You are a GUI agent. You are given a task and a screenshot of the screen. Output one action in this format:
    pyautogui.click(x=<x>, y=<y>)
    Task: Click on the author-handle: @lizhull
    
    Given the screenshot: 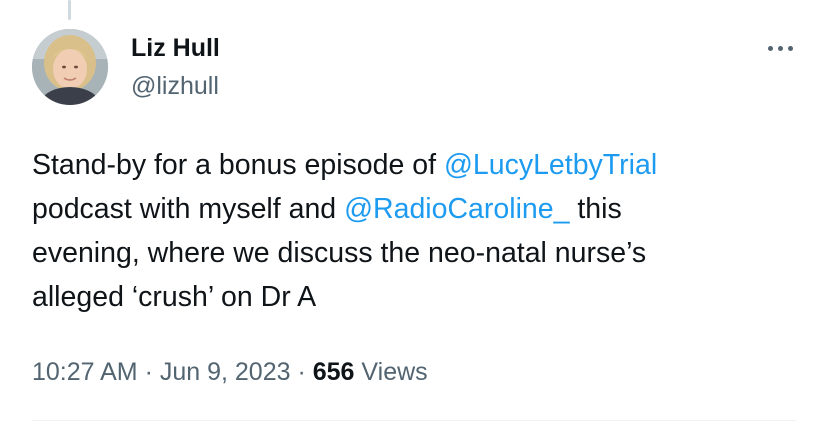 What is the action you would take?
    pyautogui.click(x=175, y=86)
    